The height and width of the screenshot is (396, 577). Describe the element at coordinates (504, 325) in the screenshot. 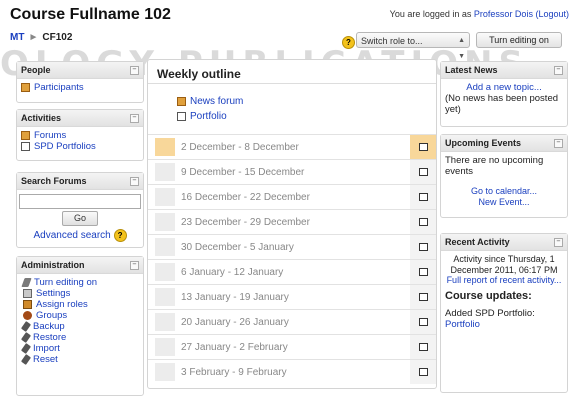

I see `update-portfolio-link: Portfolio` at that location.